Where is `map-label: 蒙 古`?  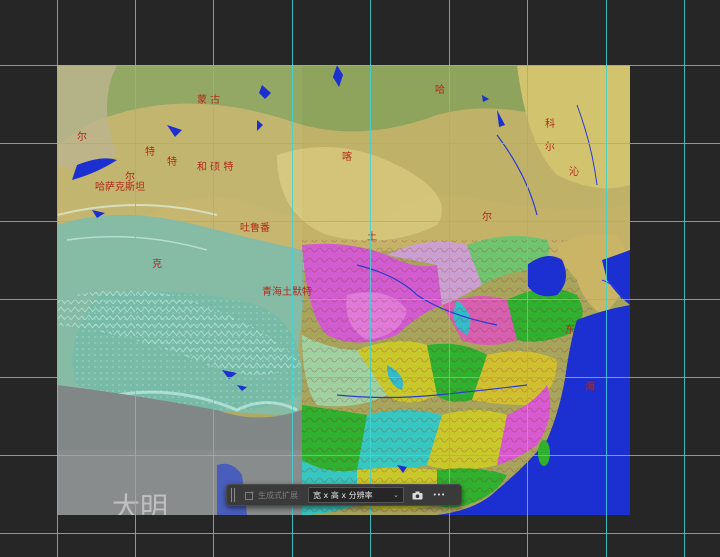
map-label: 蒙 古 is located at coordinates (208, 99).